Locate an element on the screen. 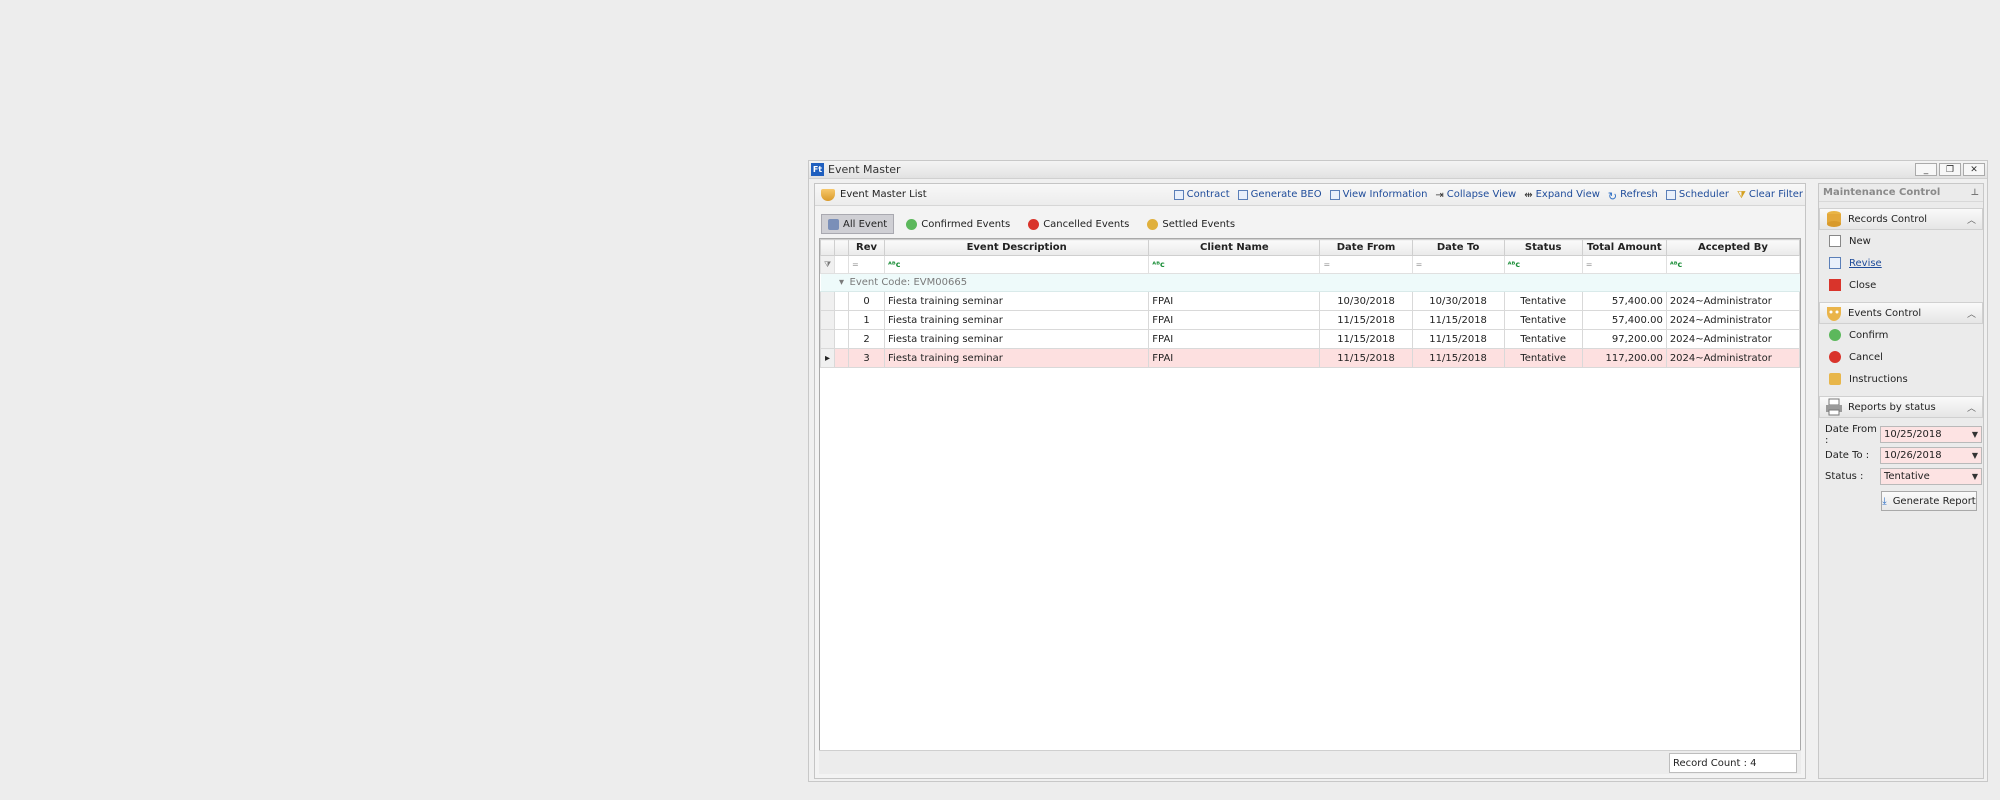 The width and height of the screenshot is (2000, 800). close-record-button: Close is located at coordinates (1901, 285).